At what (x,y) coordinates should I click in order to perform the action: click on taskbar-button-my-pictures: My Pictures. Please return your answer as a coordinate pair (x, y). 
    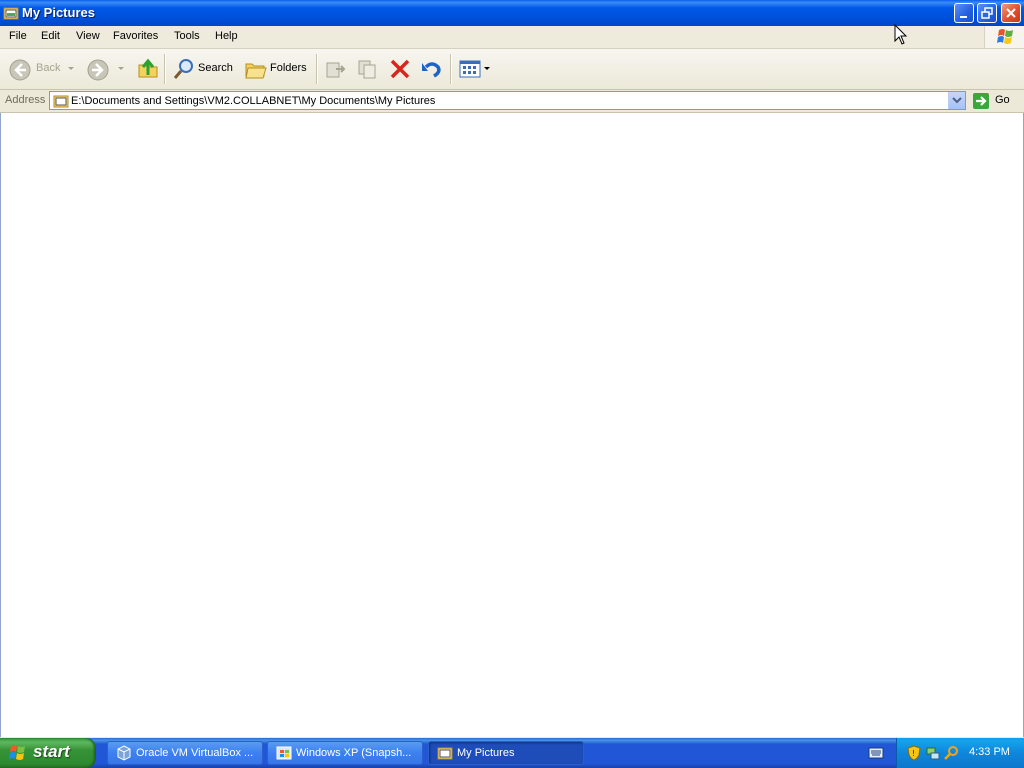
    Looking at the image, I should click on (506, 753).